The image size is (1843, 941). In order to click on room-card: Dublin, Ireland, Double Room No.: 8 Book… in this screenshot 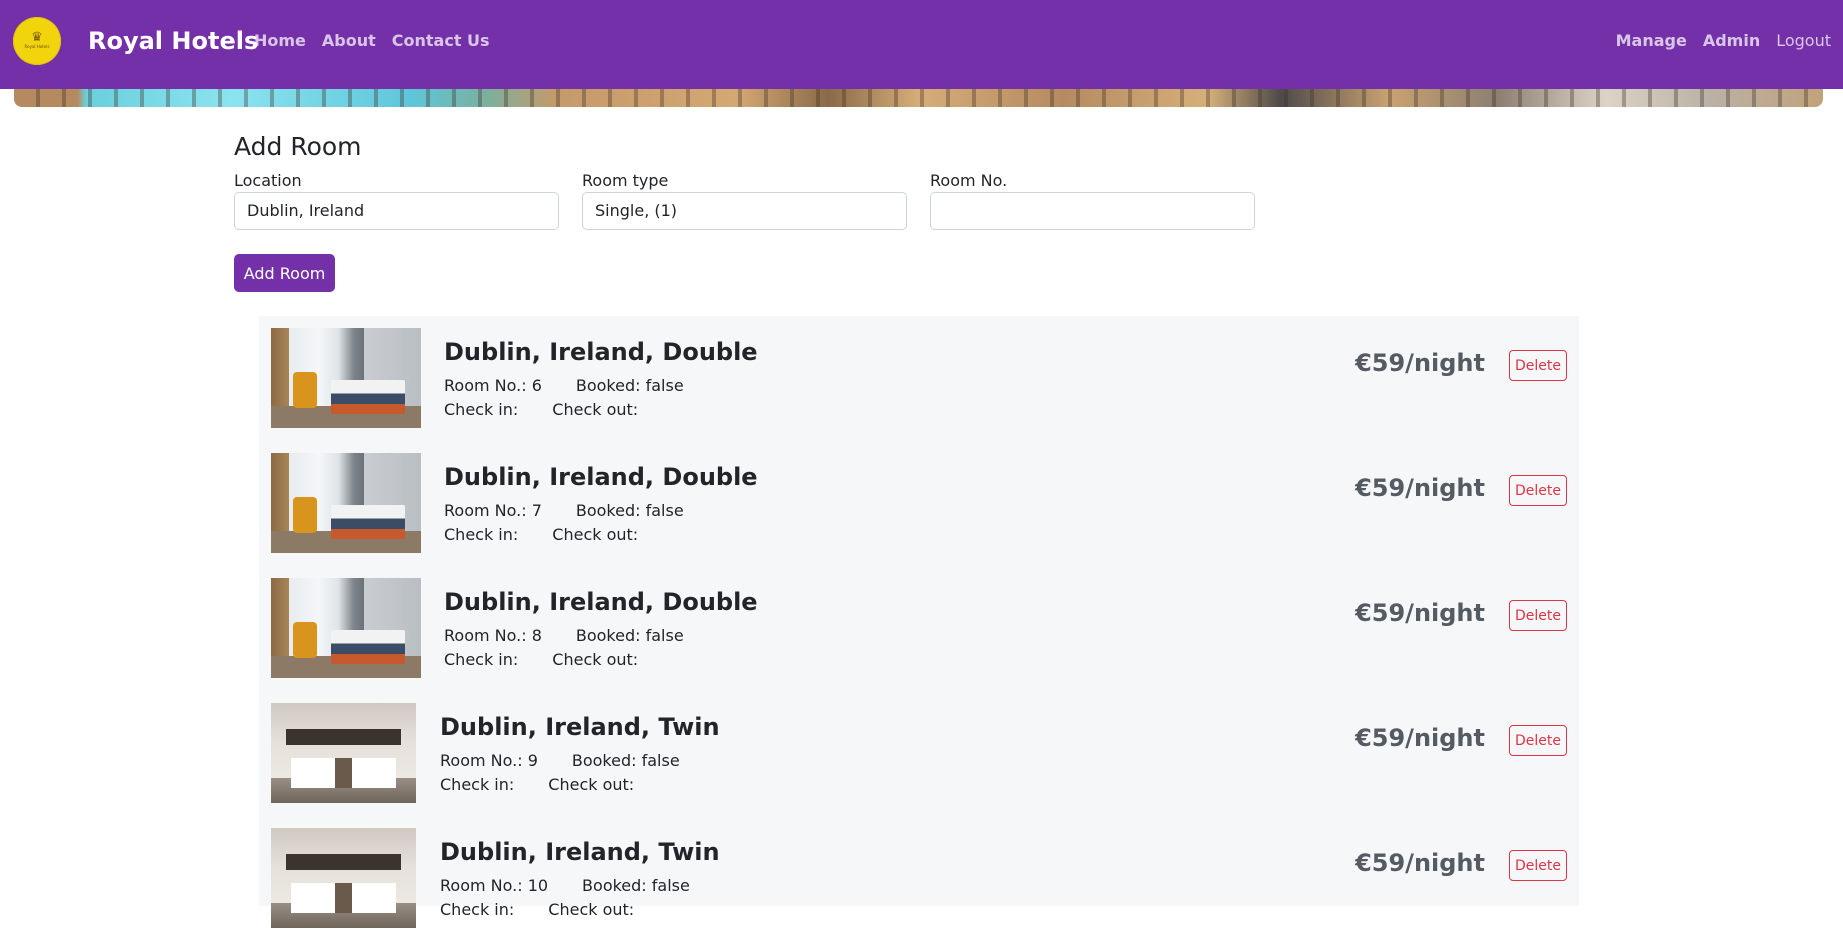, I will do `click(919, 628)`.